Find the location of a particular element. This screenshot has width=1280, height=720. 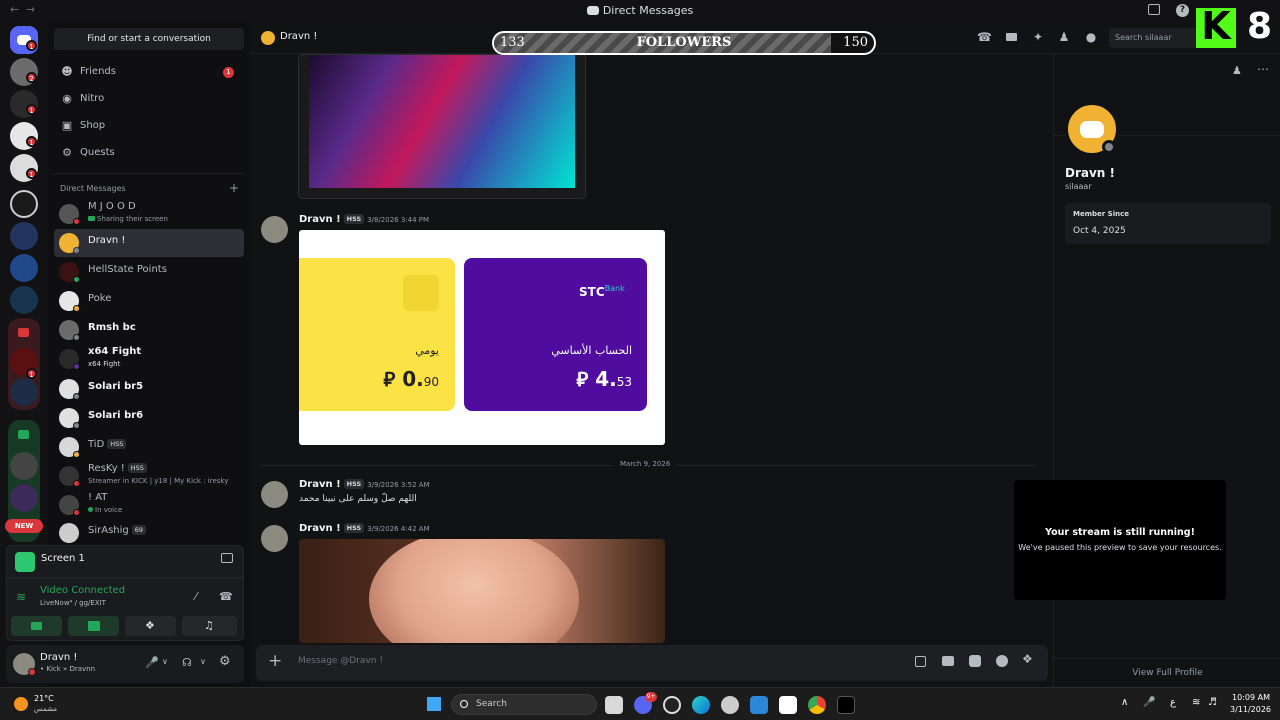

store-icon is located at coordinates (759, 705).